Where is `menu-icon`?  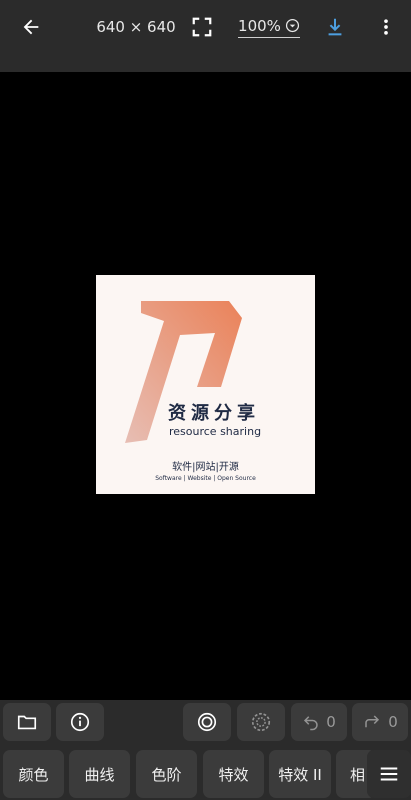
menu-icon is located at coordinates (389, 774).